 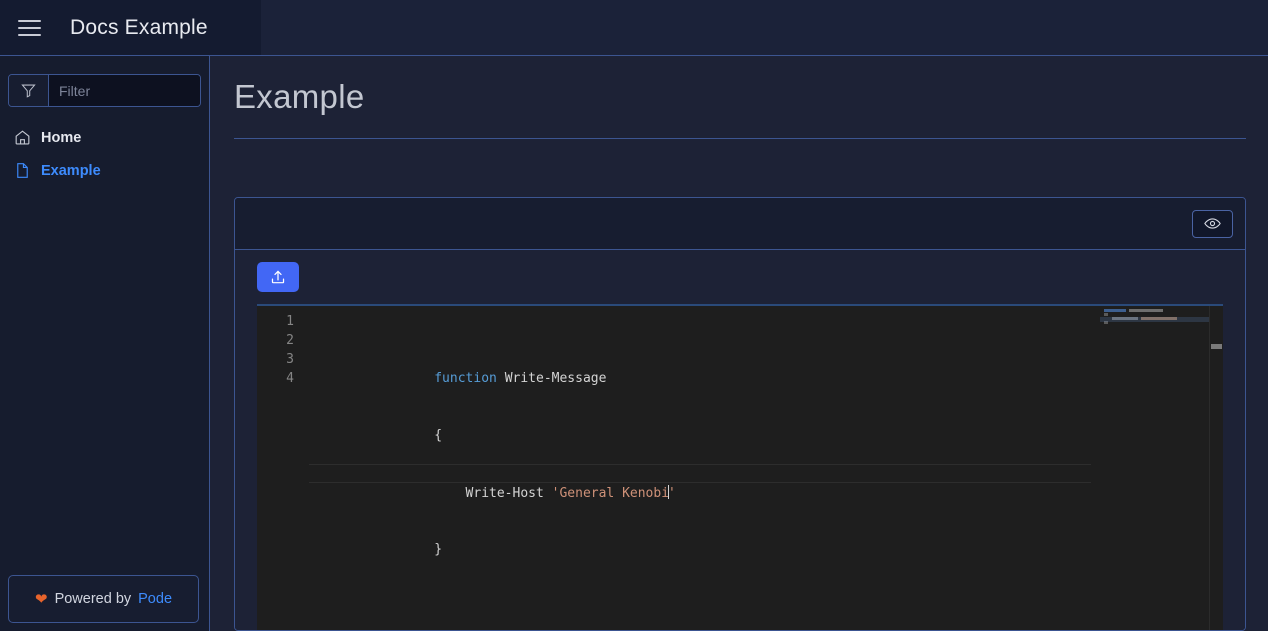 What do you see at coordinates (29, 90) in the screenshot?
I see `funnel-icon` at bounding box center [29, 90].